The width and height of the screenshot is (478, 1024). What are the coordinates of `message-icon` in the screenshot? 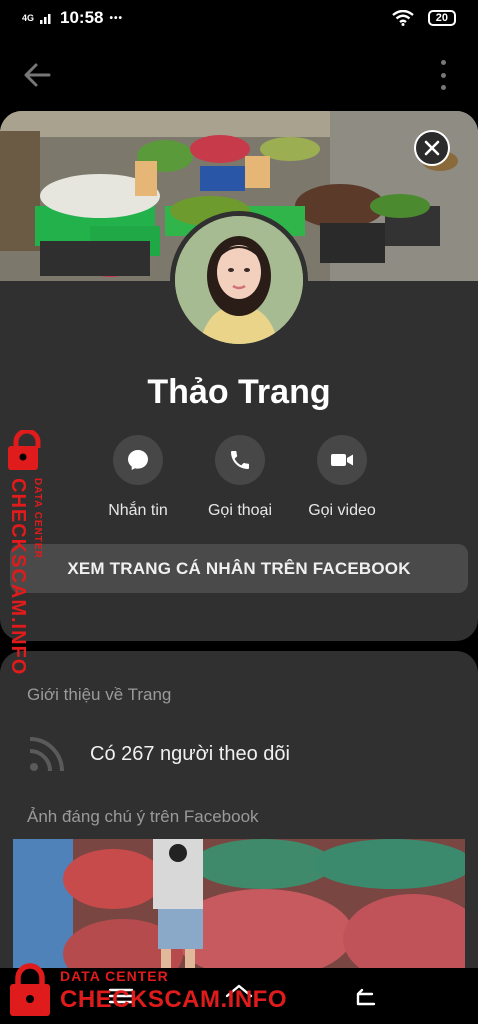 It's located at (138, 460).